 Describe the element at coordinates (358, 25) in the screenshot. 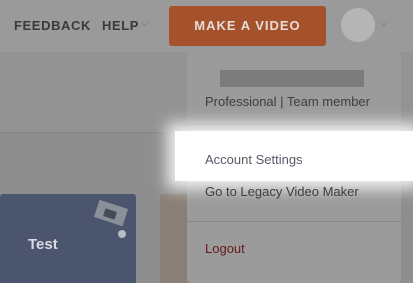

I see `avatar` at that location.